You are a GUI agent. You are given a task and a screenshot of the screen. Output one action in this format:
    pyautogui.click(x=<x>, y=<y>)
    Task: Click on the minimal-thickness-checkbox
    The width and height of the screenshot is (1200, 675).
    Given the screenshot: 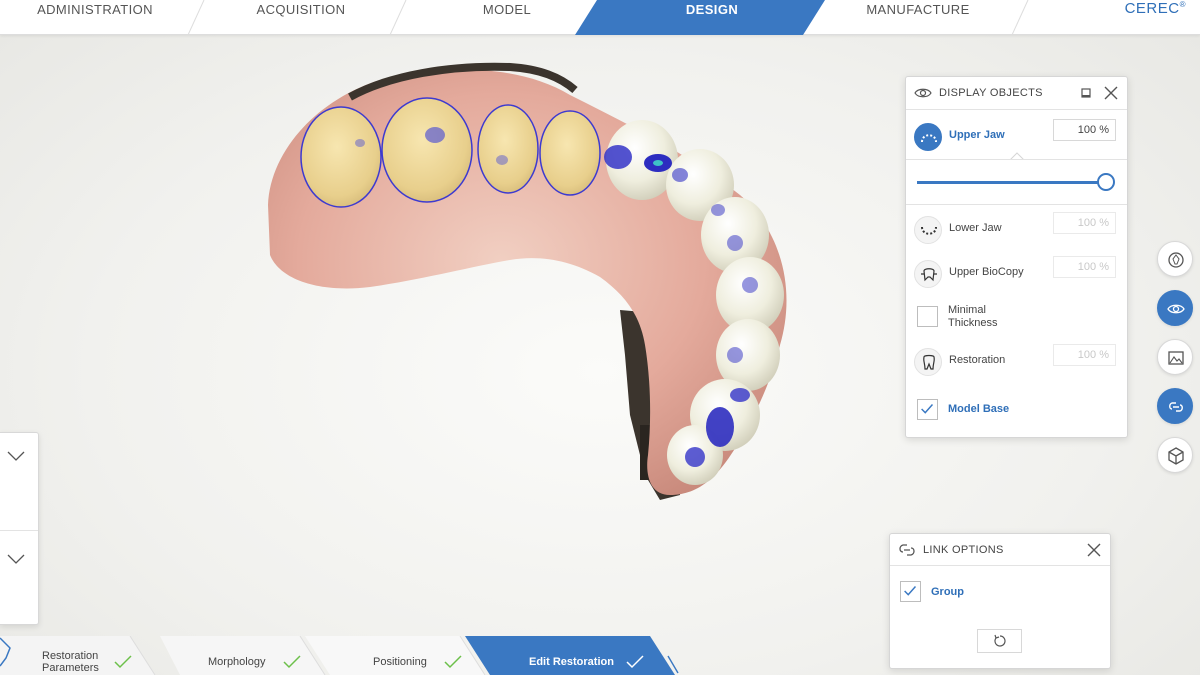 What is the action you would take?
    pyautogui.click(x=927, y=316)
    